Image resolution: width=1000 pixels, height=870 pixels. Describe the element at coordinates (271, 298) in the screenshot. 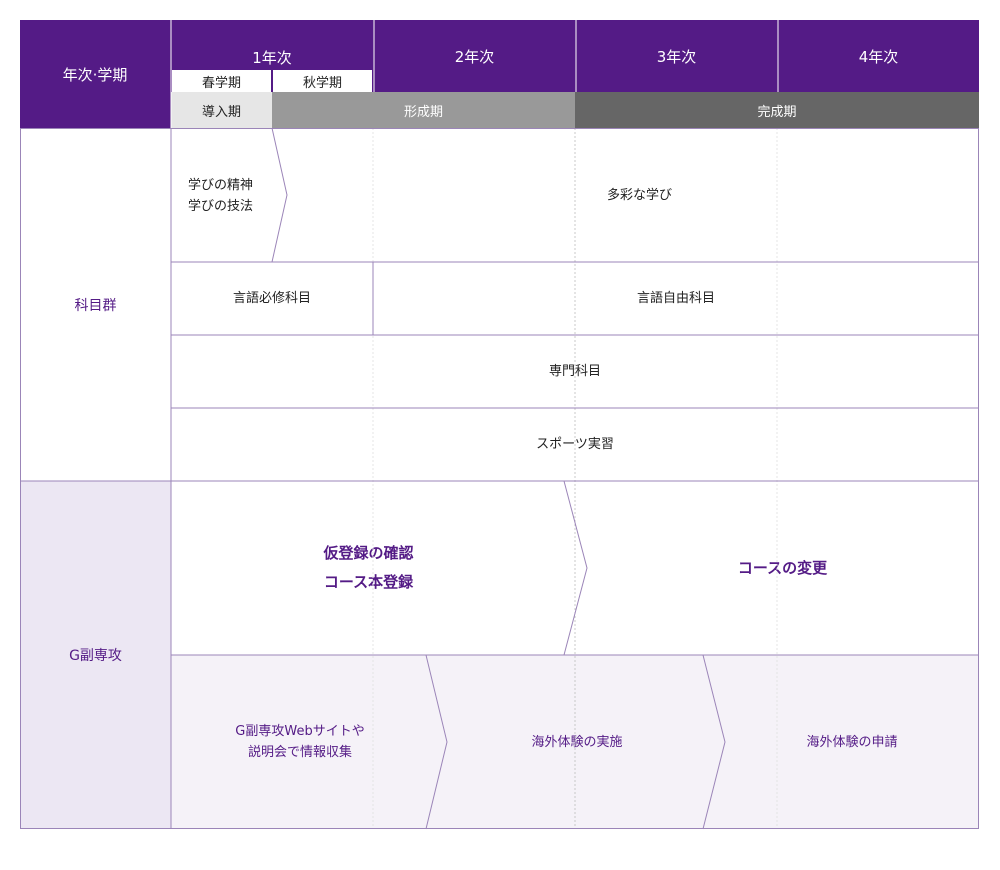

I see `required-language-subjects: 言語必修科目` at that location.